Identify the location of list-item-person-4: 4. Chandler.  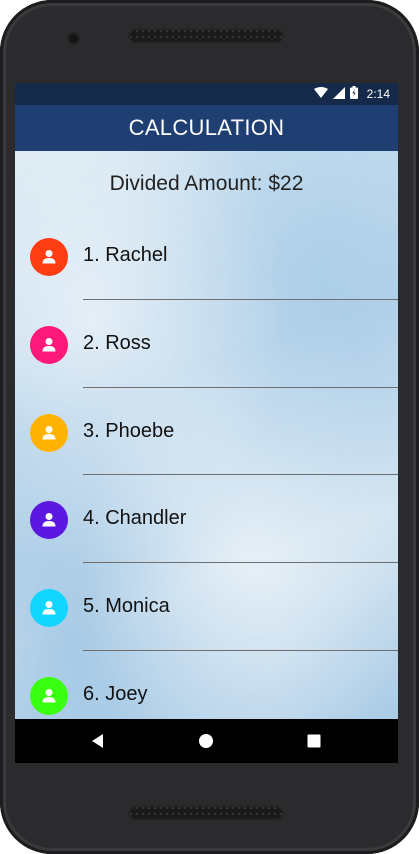
(206, 524).